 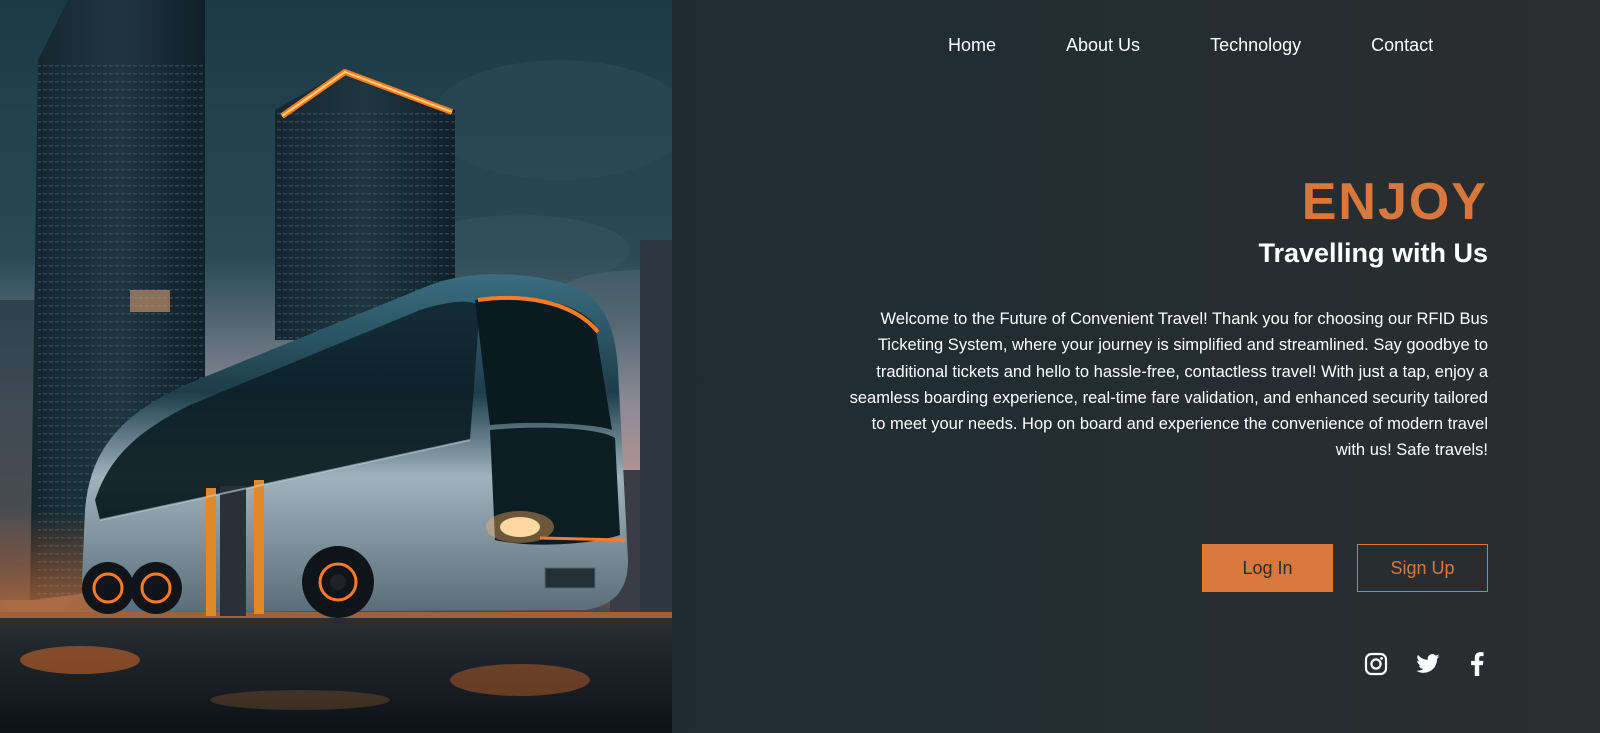 I want to click on twitter-icon, so click(x=1428, y=666).